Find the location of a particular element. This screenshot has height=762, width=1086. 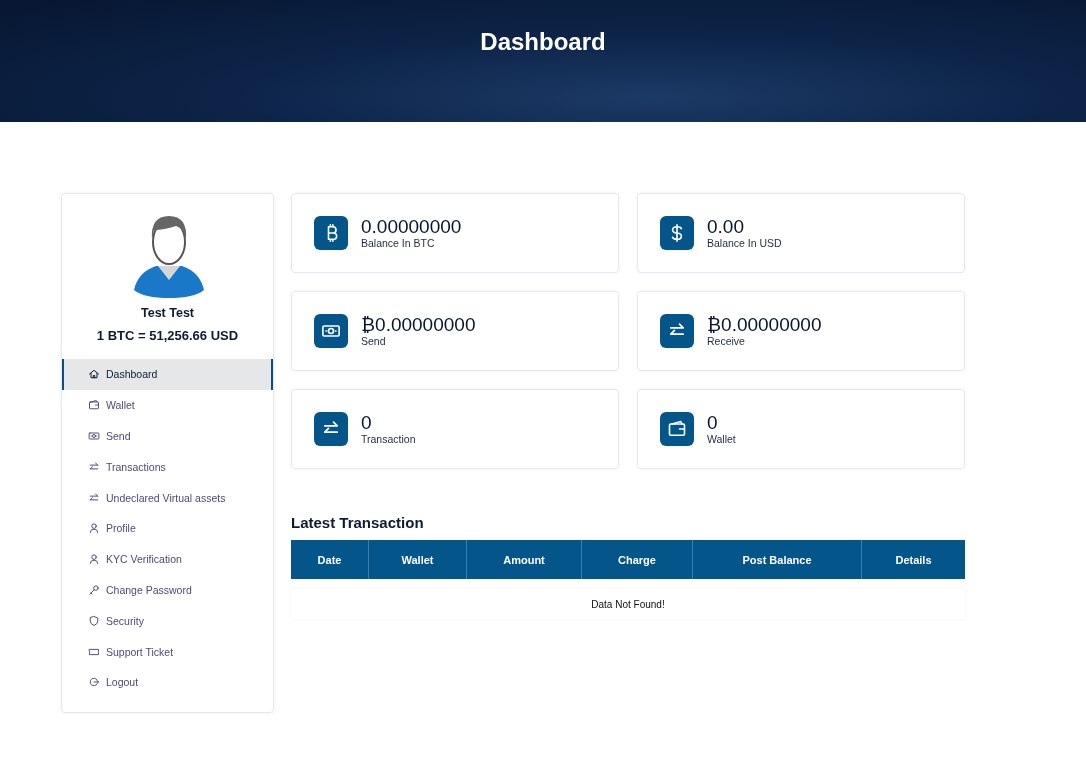

home-icon is located at coordinates (94, 374).